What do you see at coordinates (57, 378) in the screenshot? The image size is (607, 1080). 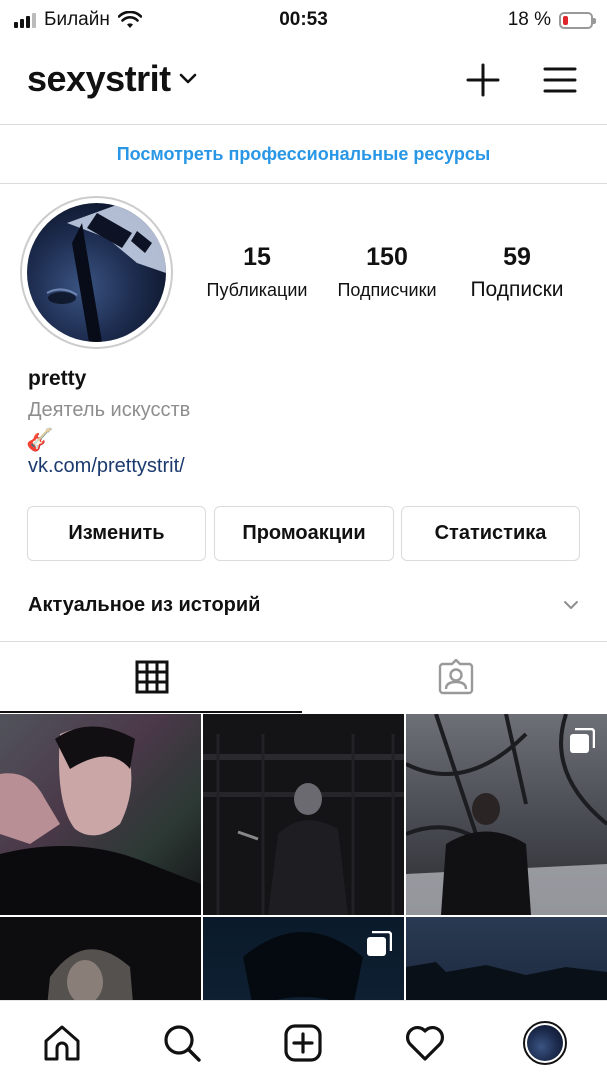 I see `display-name: pretty` at bounding box center [57, 378].